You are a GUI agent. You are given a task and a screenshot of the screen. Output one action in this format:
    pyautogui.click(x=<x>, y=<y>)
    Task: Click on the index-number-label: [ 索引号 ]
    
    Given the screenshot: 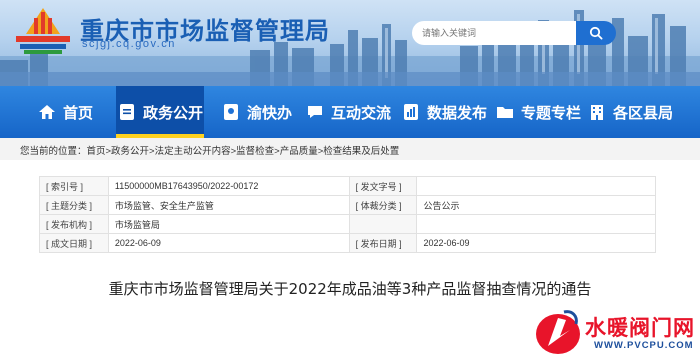 What is the action you would take?
    pyautogui.click(x=74, y=186)
    